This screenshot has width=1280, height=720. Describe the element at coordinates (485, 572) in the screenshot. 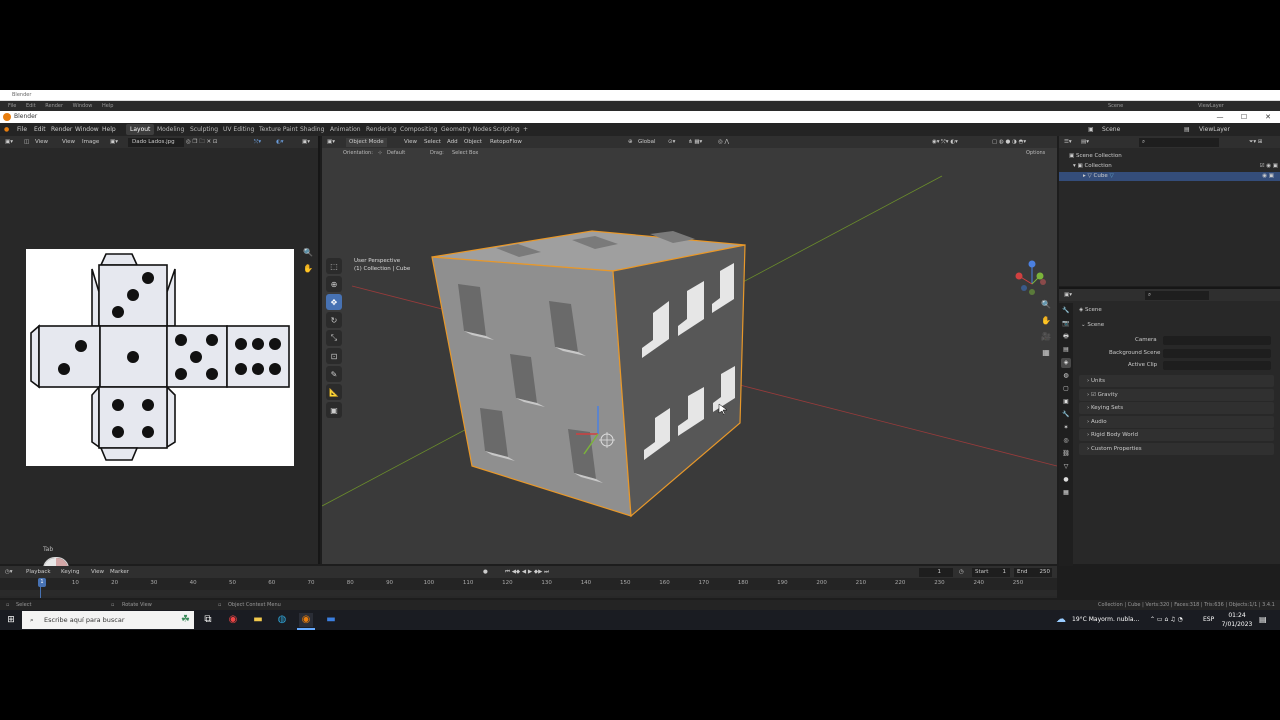

I see `auto-key-icon: ●` at that location.